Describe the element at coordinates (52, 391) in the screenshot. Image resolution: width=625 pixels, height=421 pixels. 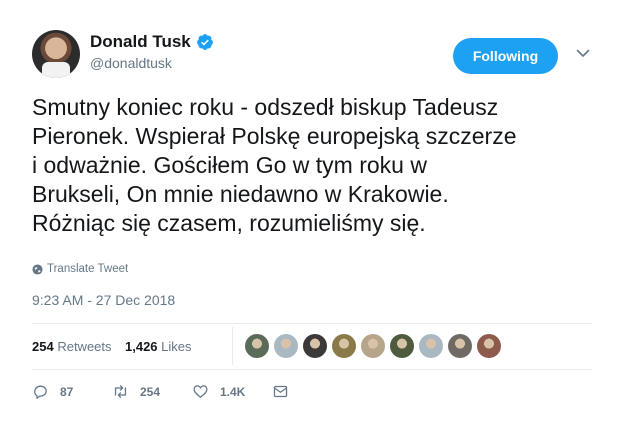
I see `reply-button: 87` at that location.